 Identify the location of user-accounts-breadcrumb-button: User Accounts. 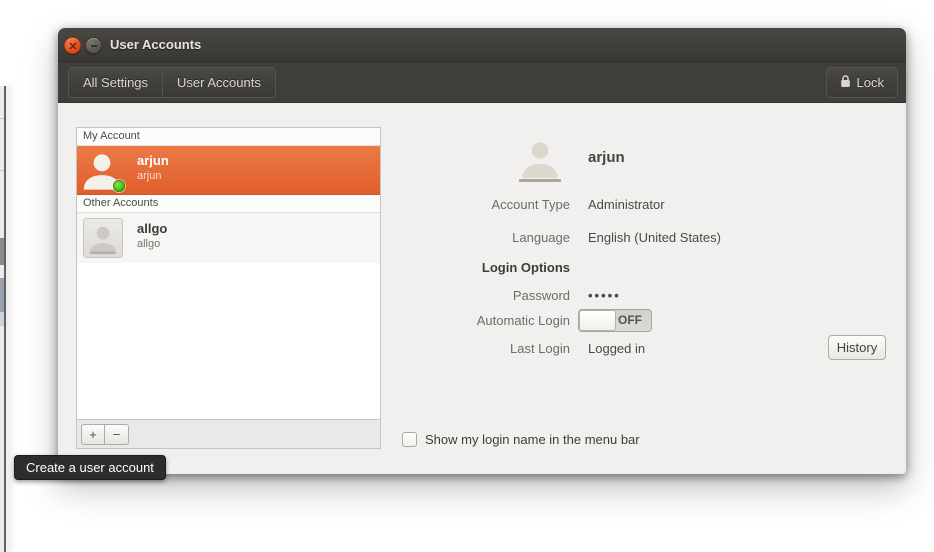
(219, 82).